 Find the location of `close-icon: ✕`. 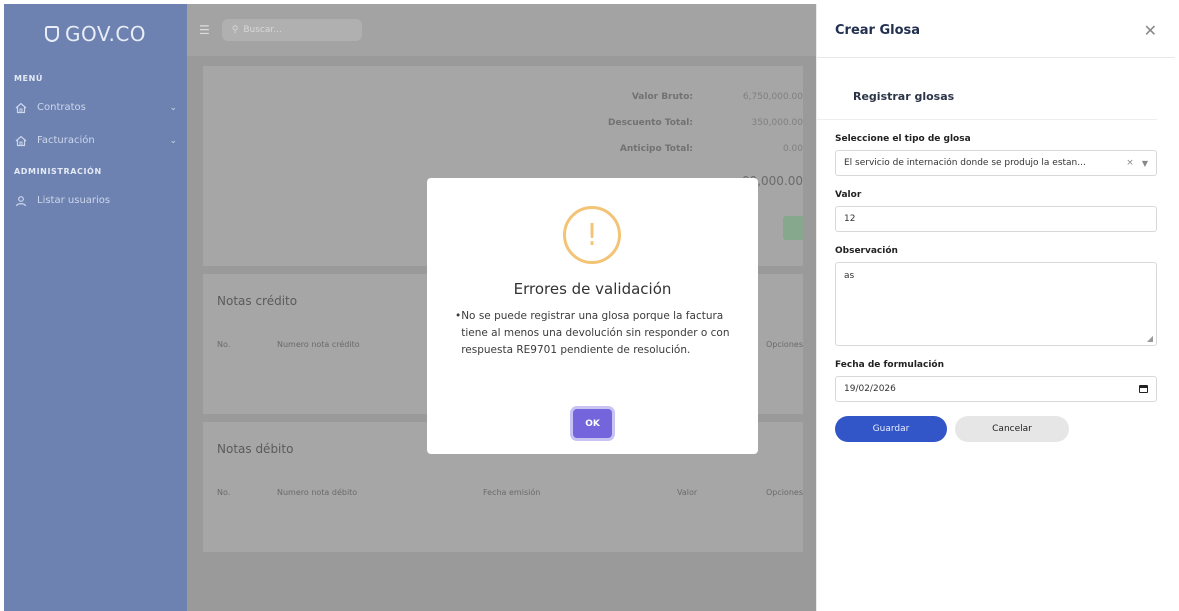

close-icon: ✕ is located at coordinates (1150, 30).